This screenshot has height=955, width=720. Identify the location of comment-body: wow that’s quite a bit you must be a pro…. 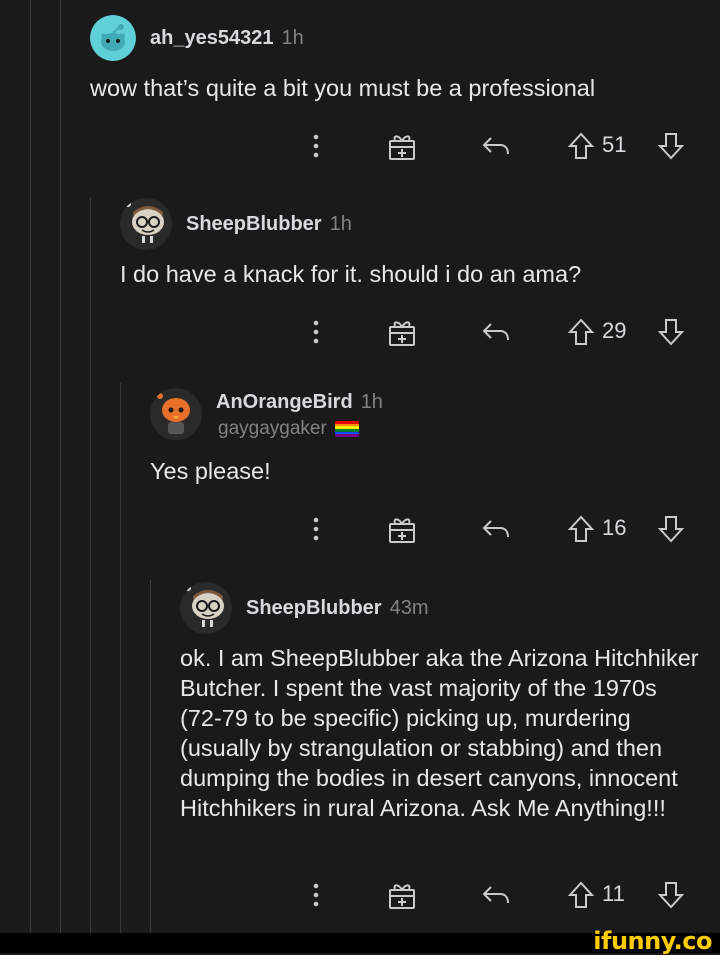
(343, 88).